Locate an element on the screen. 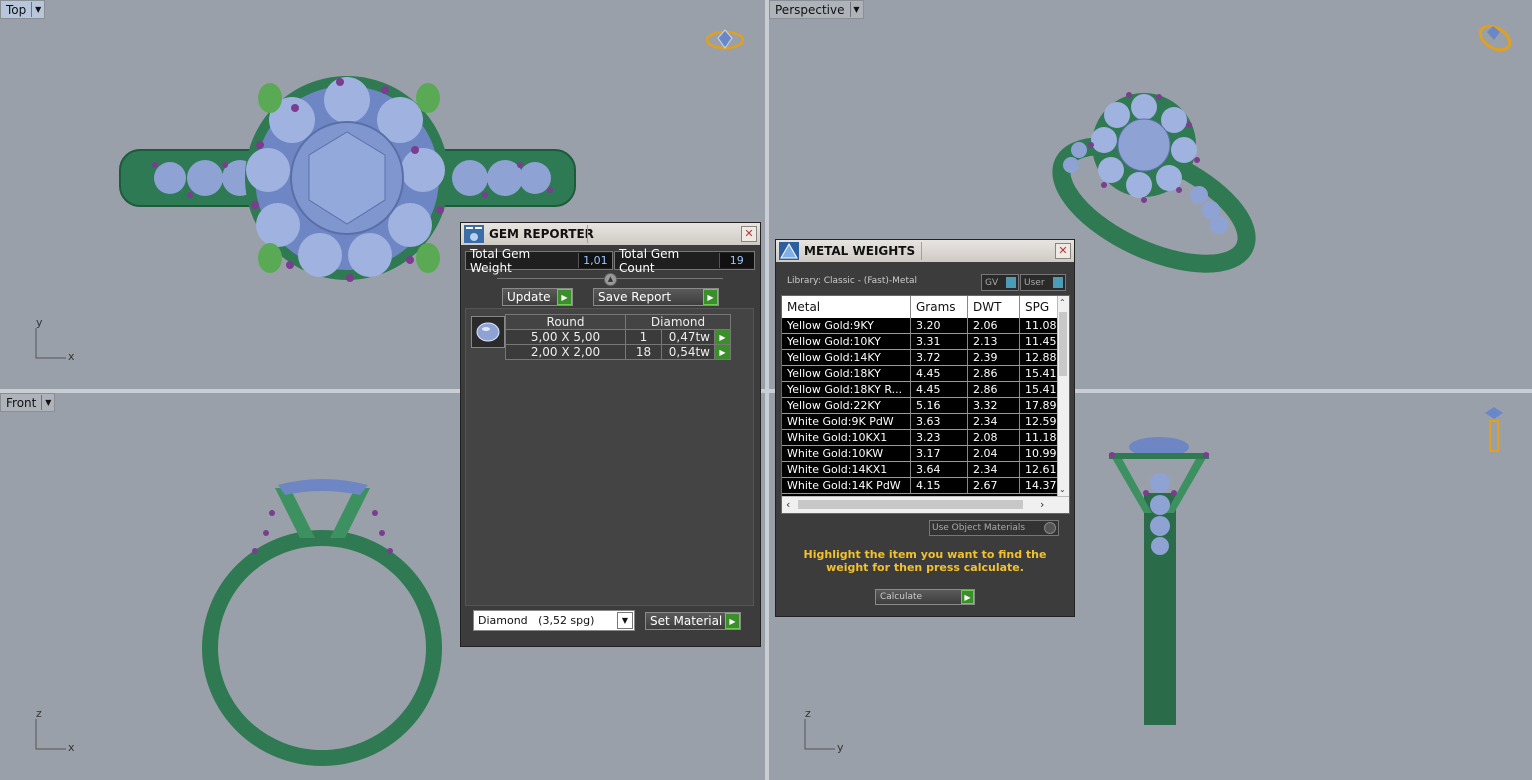 The image size is (1532, 780). table-cell: 2.39 is located at coordinates (994, 357).